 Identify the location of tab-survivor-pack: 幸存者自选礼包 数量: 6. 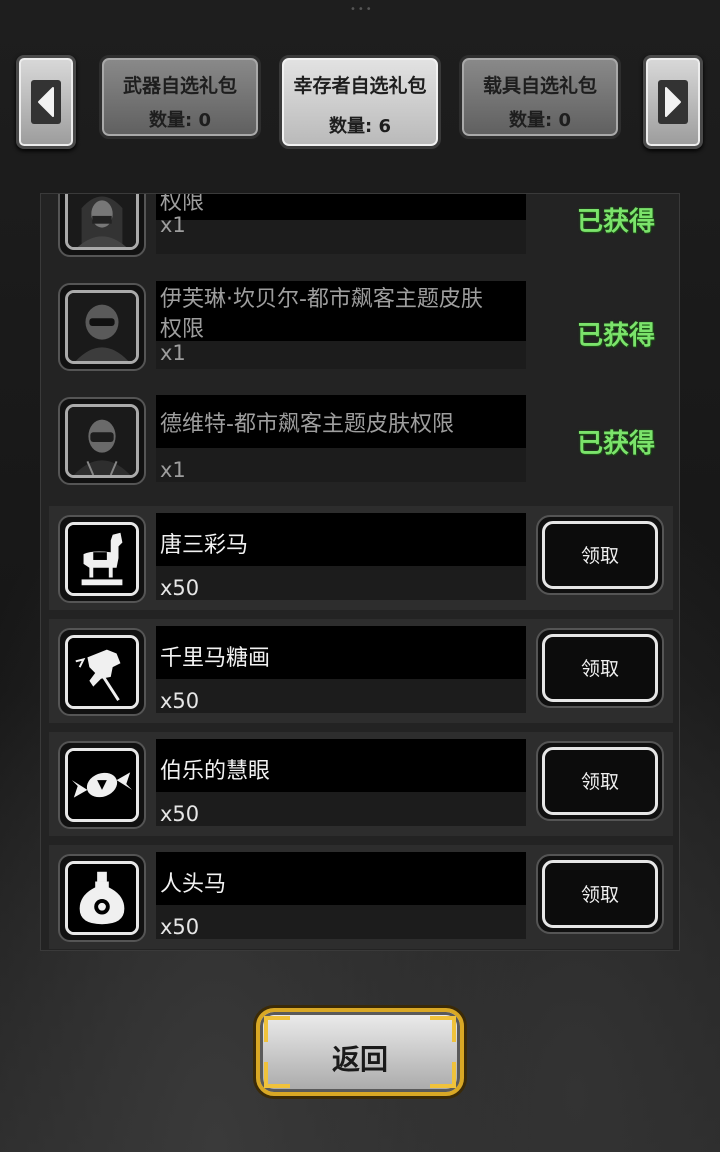
(360, 102).